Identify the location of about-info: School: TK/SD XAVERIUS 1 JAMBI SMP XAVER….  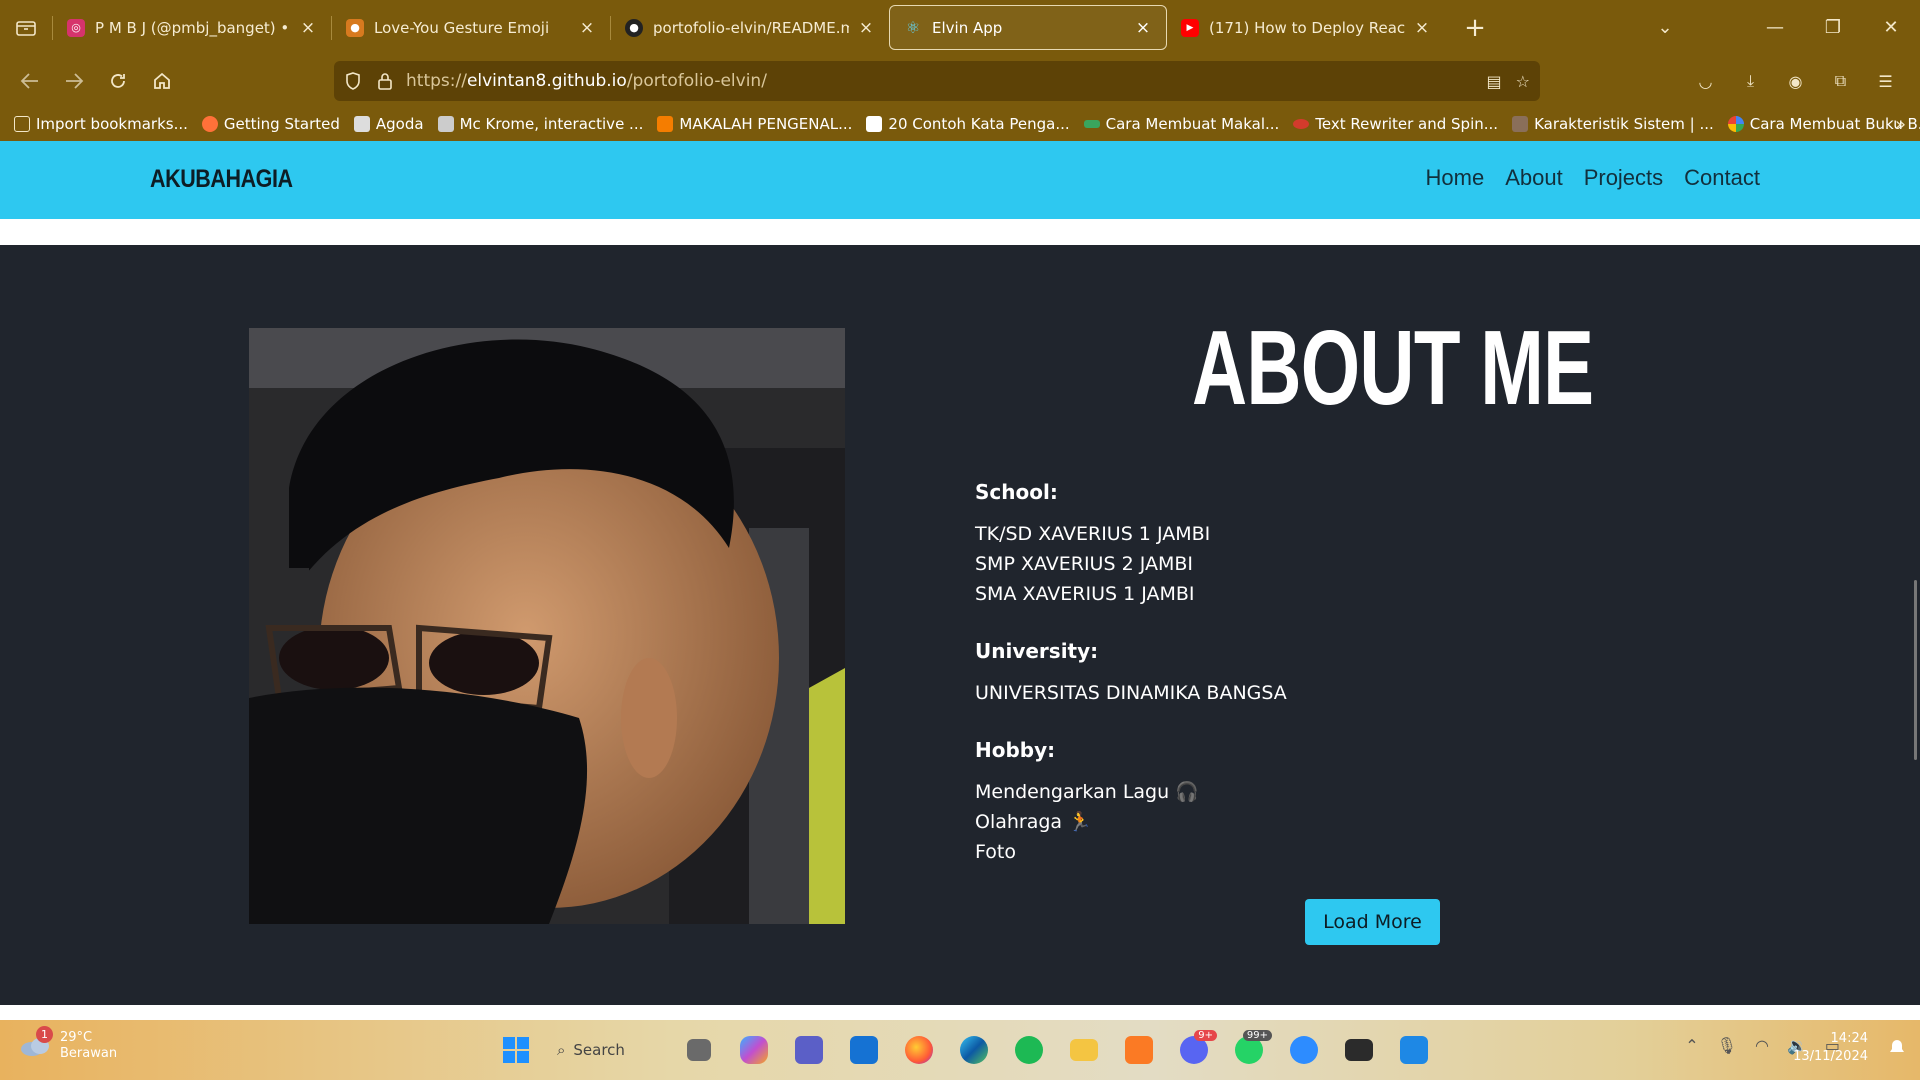
(1225, 688).